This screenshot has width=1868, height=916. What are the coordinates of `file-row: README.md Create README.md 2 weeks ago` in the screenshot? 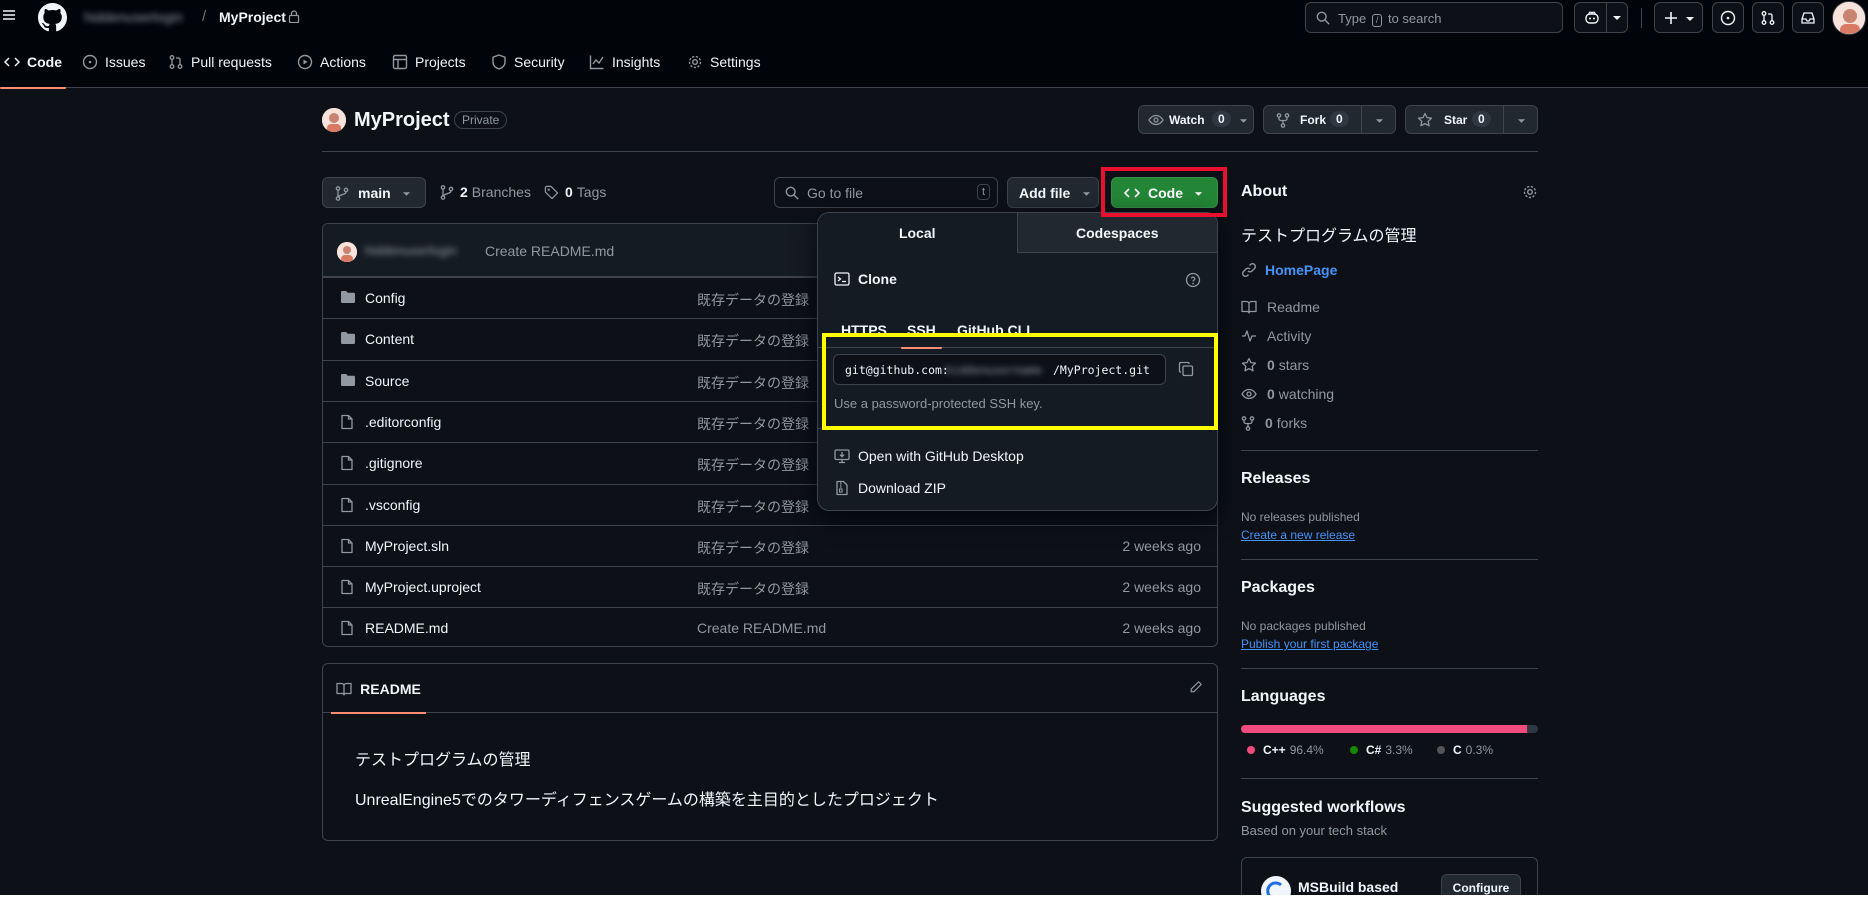 It's located at (770, 626).